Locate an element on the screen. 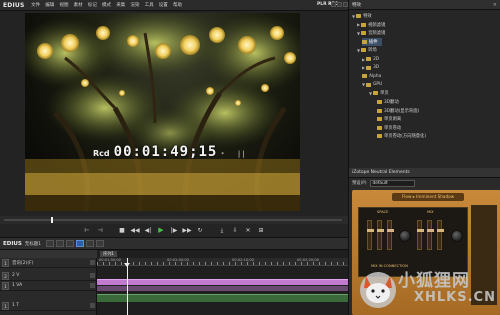 The image size is (500, 315). menu-capture: 采集 is located at coordinates (121, 5).